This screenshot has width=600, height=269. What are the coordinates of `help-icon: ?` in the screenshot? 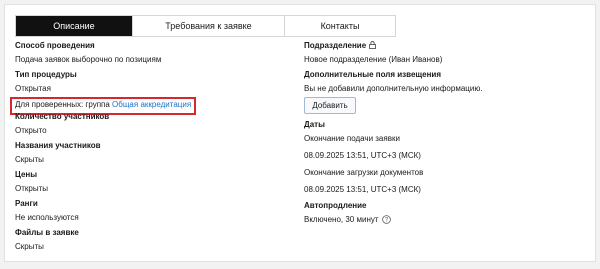 It's located at (386, 221).